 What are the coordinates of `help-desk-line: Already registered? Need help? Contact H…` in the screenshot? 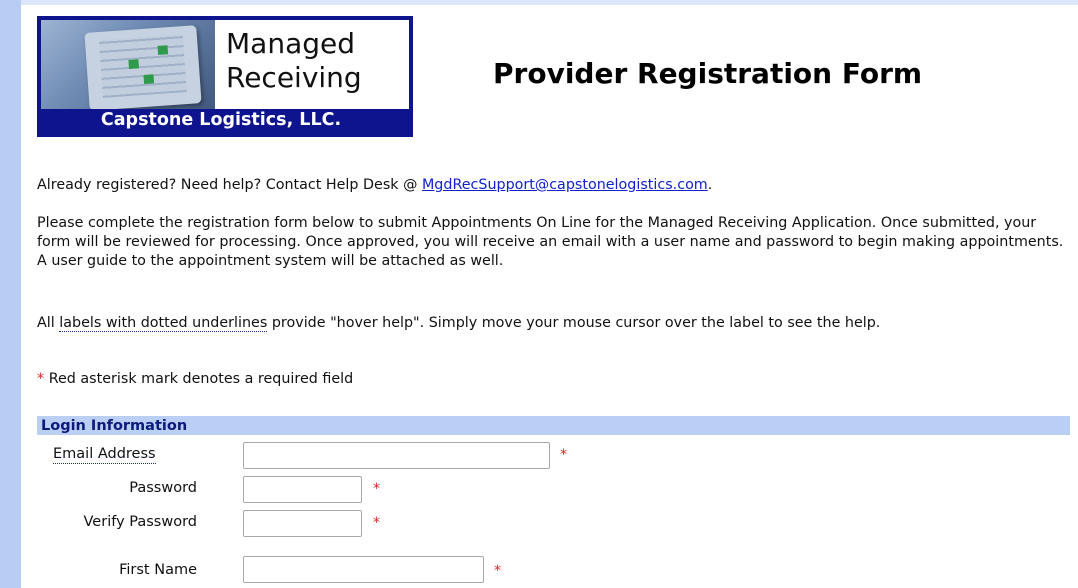 It's located at (375, 185).